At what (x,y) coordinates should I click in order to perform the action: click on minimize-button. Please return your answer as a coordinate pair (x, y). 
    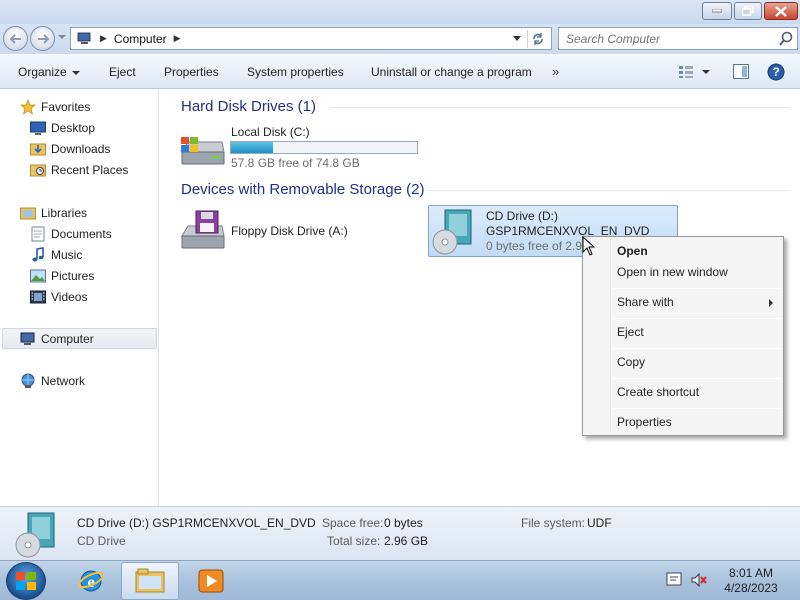
    Looking at the image, I should click on (717, 11).